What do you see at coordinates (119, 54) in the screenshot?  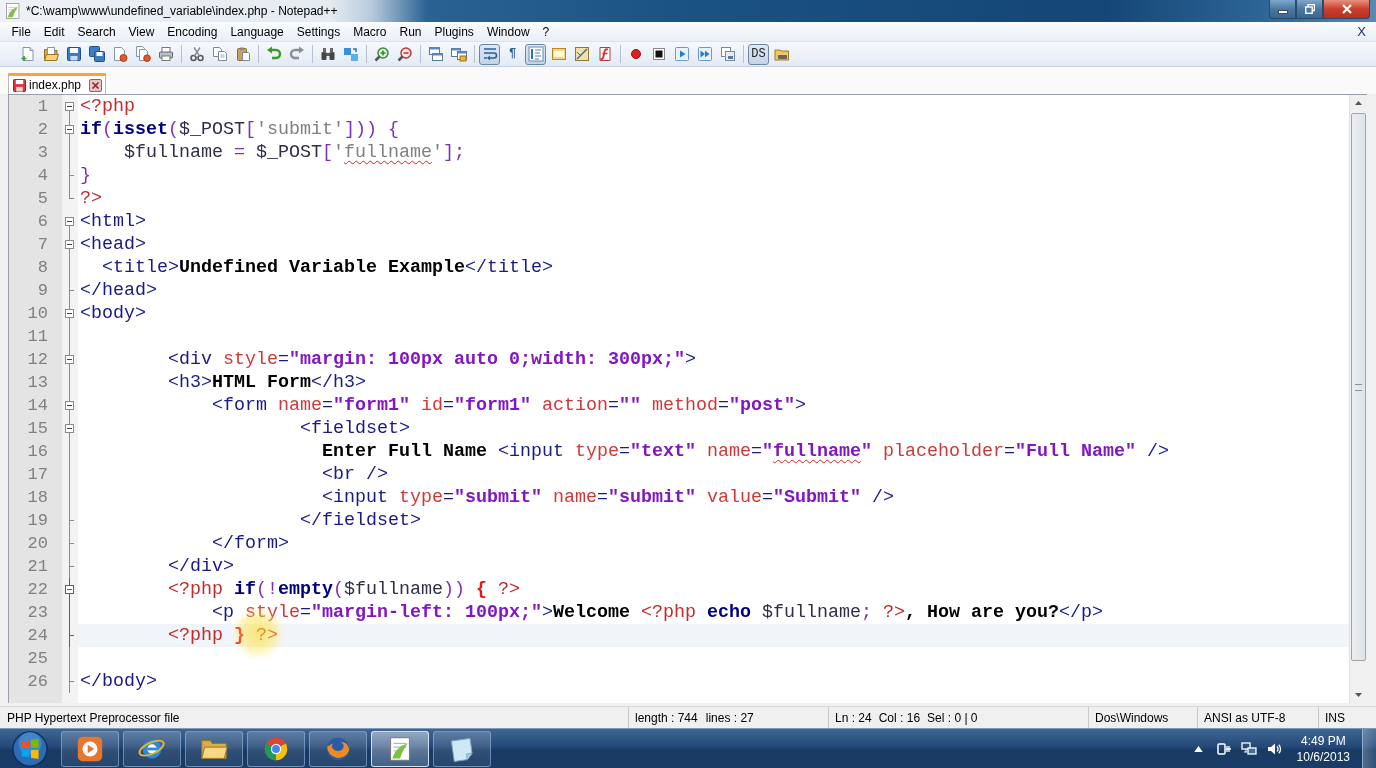 I see `close-file-icon` at bounding box center [119, 54].